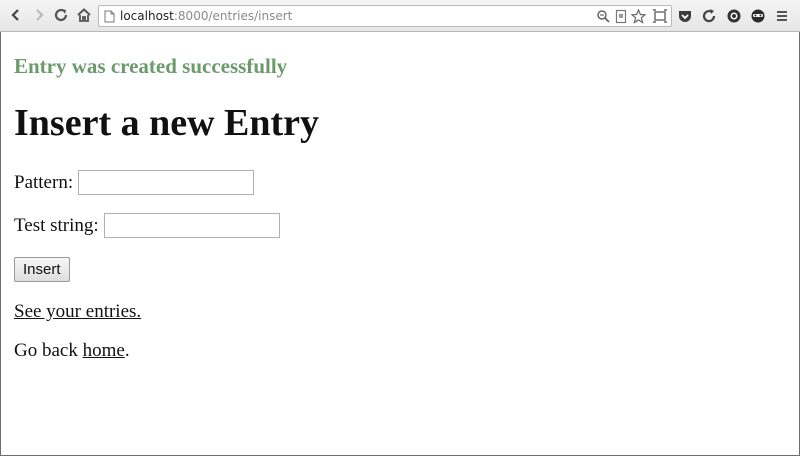  What do you see at coordinates (104, 350) in the screenshot?
I see `home-link: home` at bounding box center [104, 350].